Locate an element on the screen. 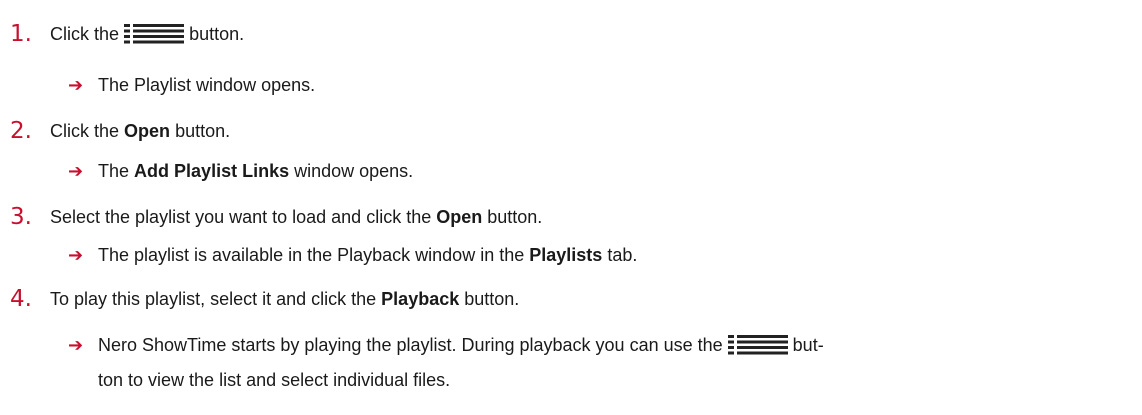  step-result: ➔ The Playlist window opens. is located at coordinates (191, 85).